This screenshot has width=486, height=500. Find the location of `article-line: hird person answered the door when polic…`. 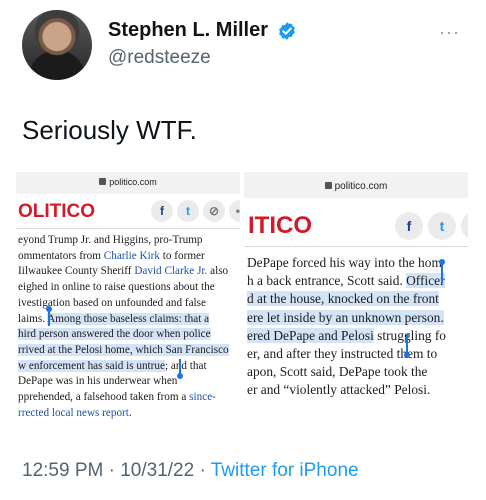

article-line: hird person answered the door when polic… is located at coordinates (123, 335).